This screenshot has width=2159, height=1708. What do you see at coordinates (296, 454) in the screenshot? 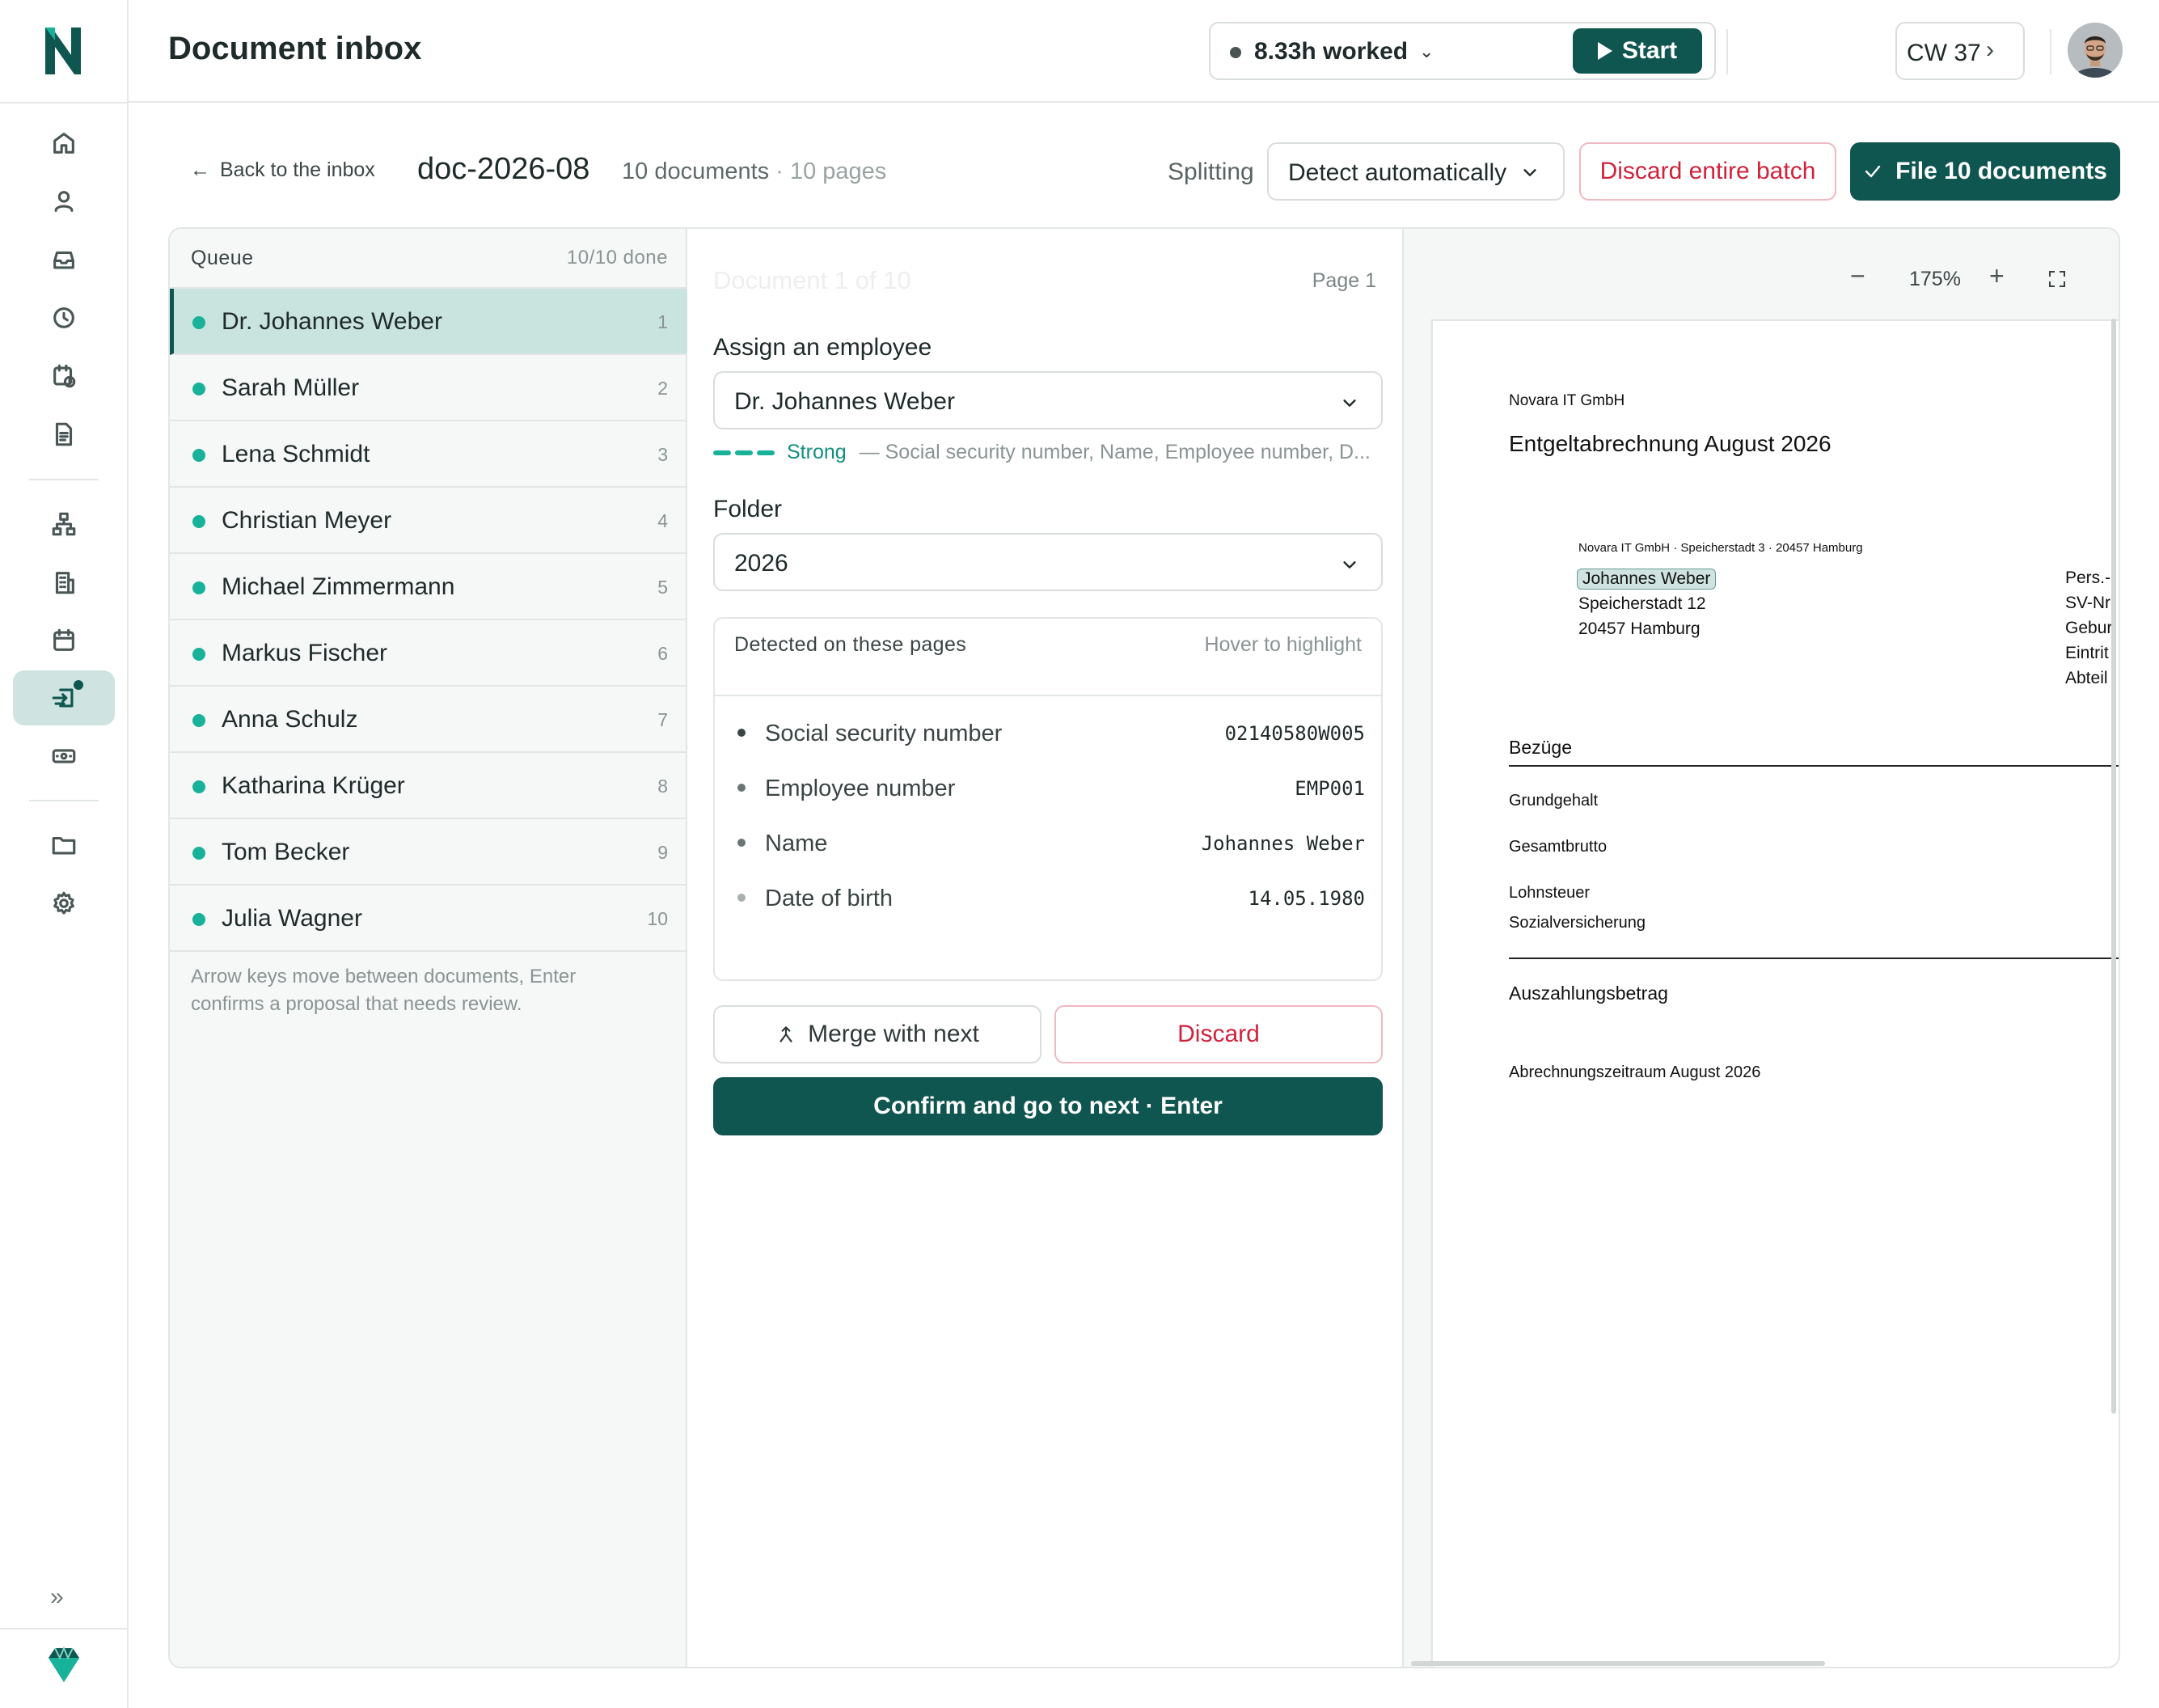
I see `queue-item-name: Lena Schmidt` at bounding box center [296, 454].